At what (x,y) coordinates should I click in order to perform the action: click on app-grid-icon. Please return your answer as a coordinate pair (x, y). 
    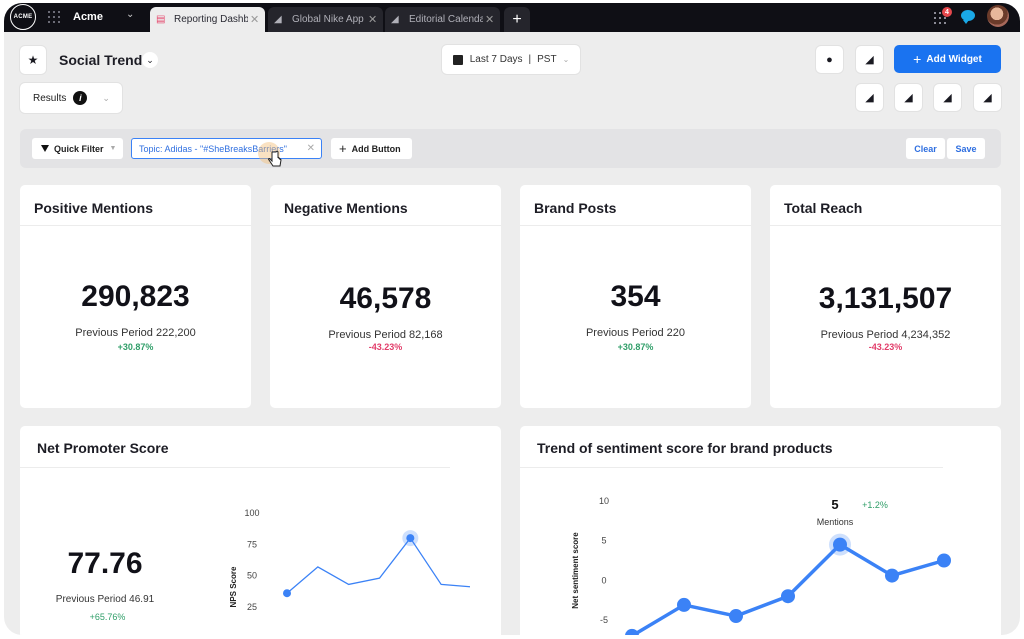
    Looking at the image, I should click on (54, 17).